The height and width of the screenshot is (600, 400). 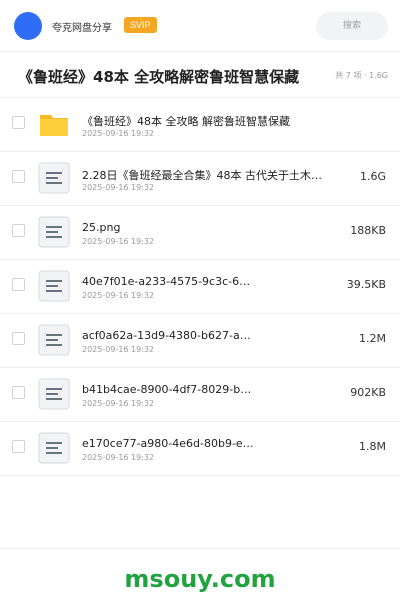 What do you see at coordinates (372, 176) in the screenshot?
I see `file-size: 1.6G` at bounding box center [372, 176].